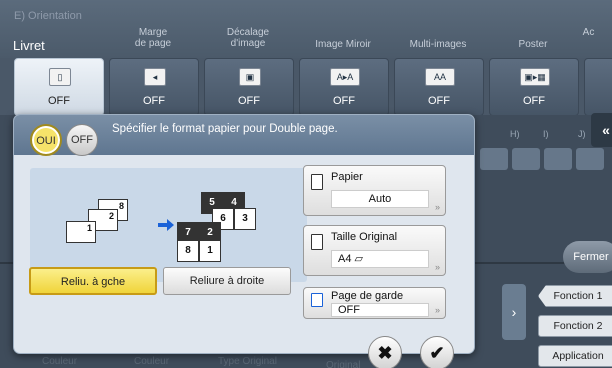 The width and height of the screenshot is (612, 368). What do you see at coordinates (546, 134) in the screenshot?
I see `letter-i: I)` at bounding box center [546, 134].